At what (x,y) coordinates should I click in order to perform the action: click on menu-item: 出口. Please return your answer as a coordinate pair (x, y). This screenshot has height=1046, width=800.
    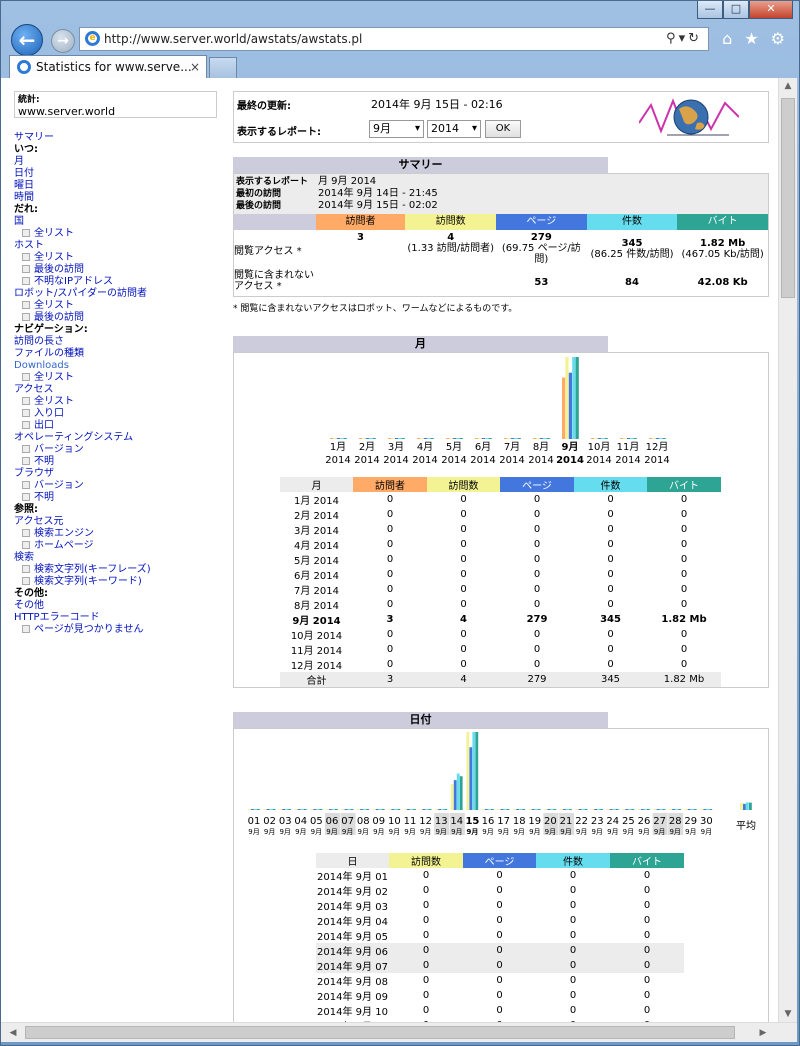
    Looking at the image, I should click on (116, 426).